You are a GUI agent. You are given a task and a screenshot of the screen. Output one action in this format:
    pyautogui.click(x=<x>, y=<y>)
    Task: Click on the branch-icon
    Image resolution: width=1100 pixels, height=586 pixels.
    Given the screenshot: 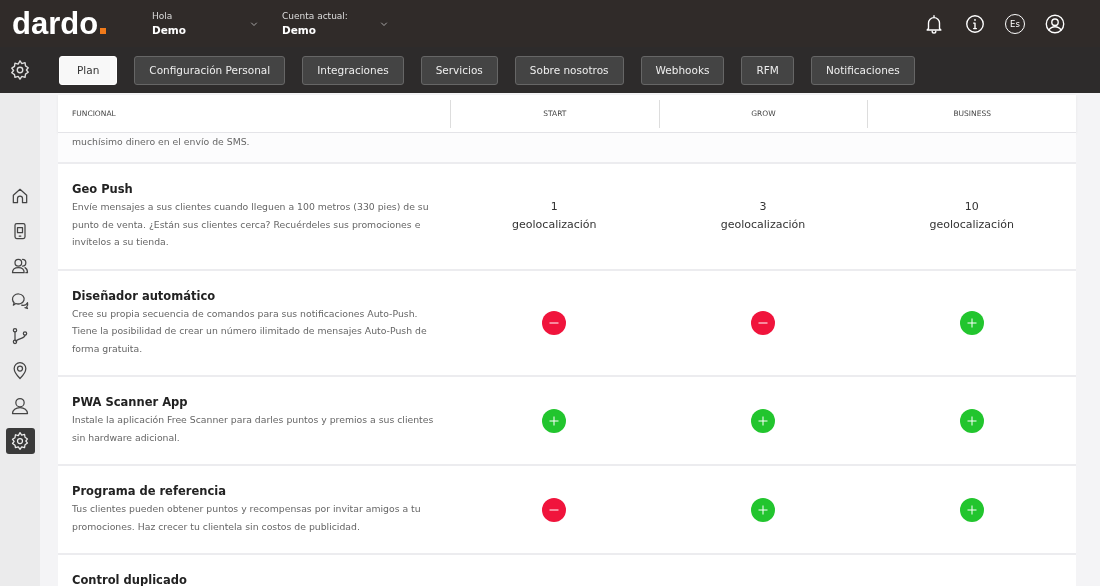 What is the action you would take?
    pyautogui.click(x=20, y=336)
    